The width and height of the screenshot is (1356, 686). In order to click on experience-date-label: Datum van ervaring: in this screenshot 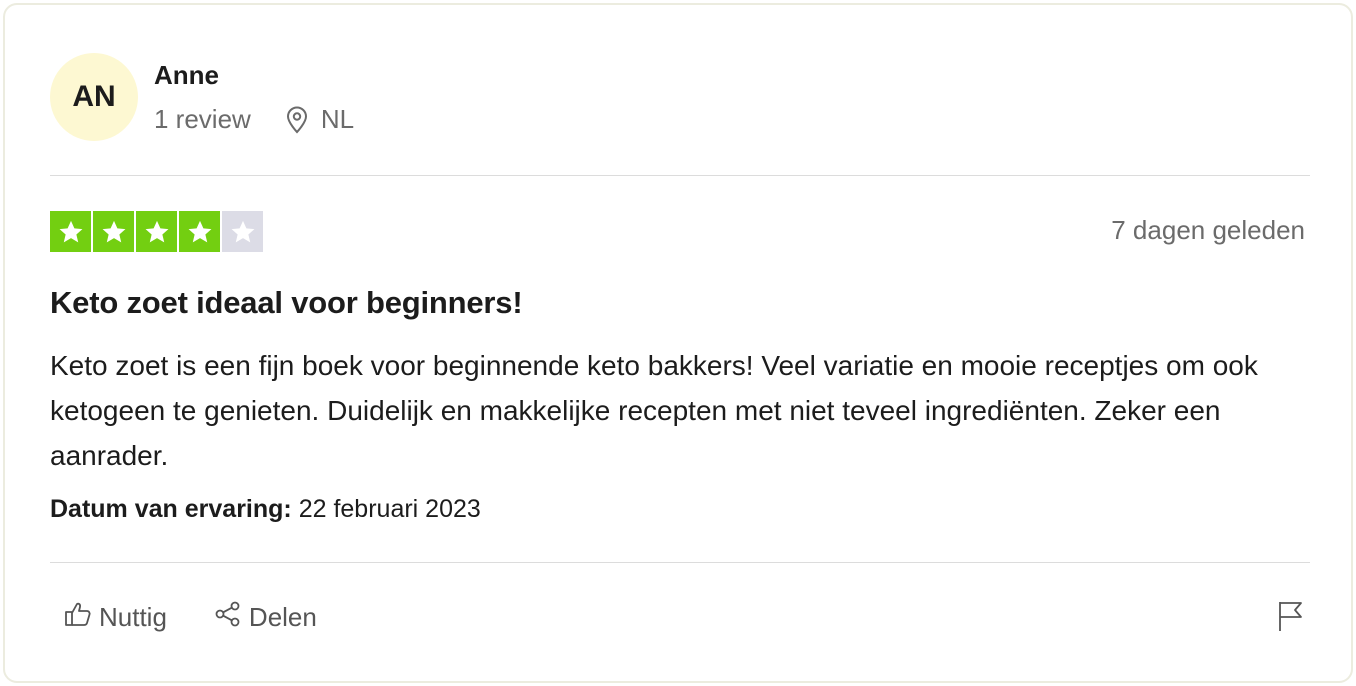, I will do `click(171, 509)`.